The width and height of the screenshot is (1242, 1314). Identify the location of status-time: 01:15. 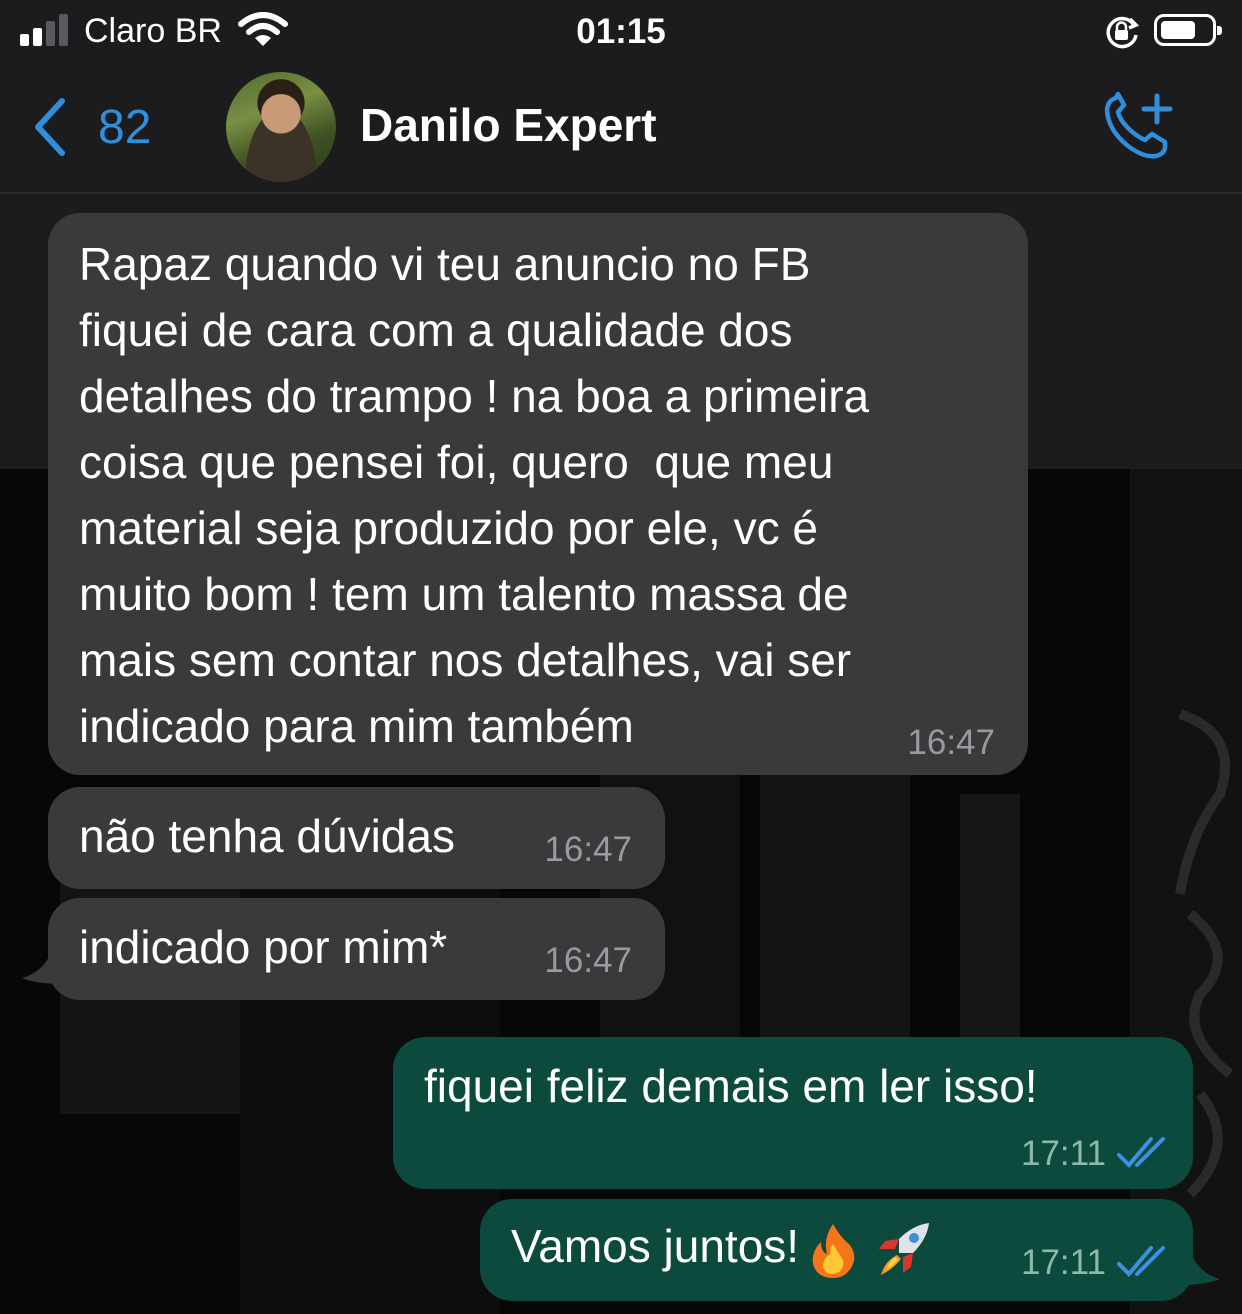
(621, 31).